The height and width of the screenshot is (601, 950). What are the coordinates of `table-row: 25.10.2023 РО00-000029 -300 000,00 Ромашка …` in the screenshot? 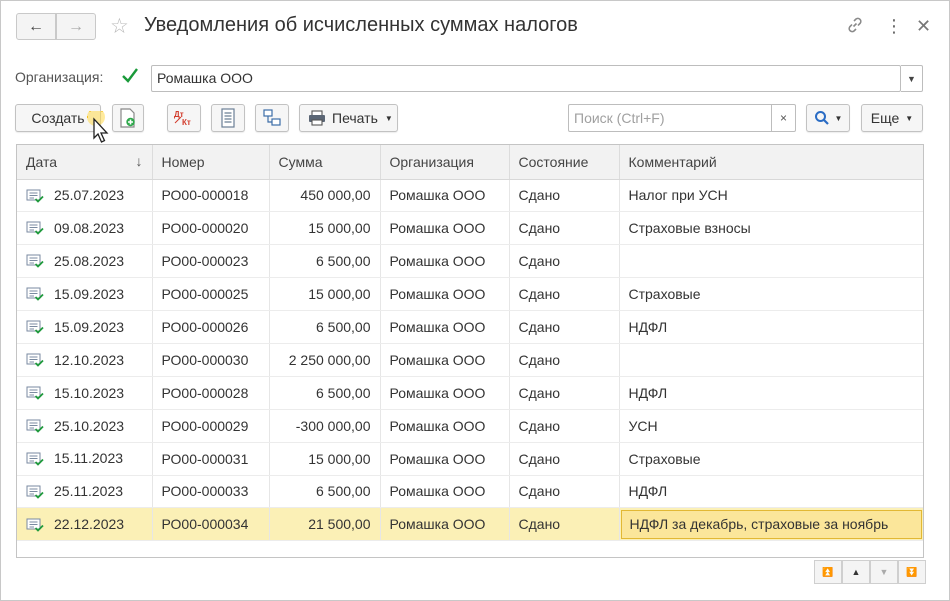 It's located at (470, 426).